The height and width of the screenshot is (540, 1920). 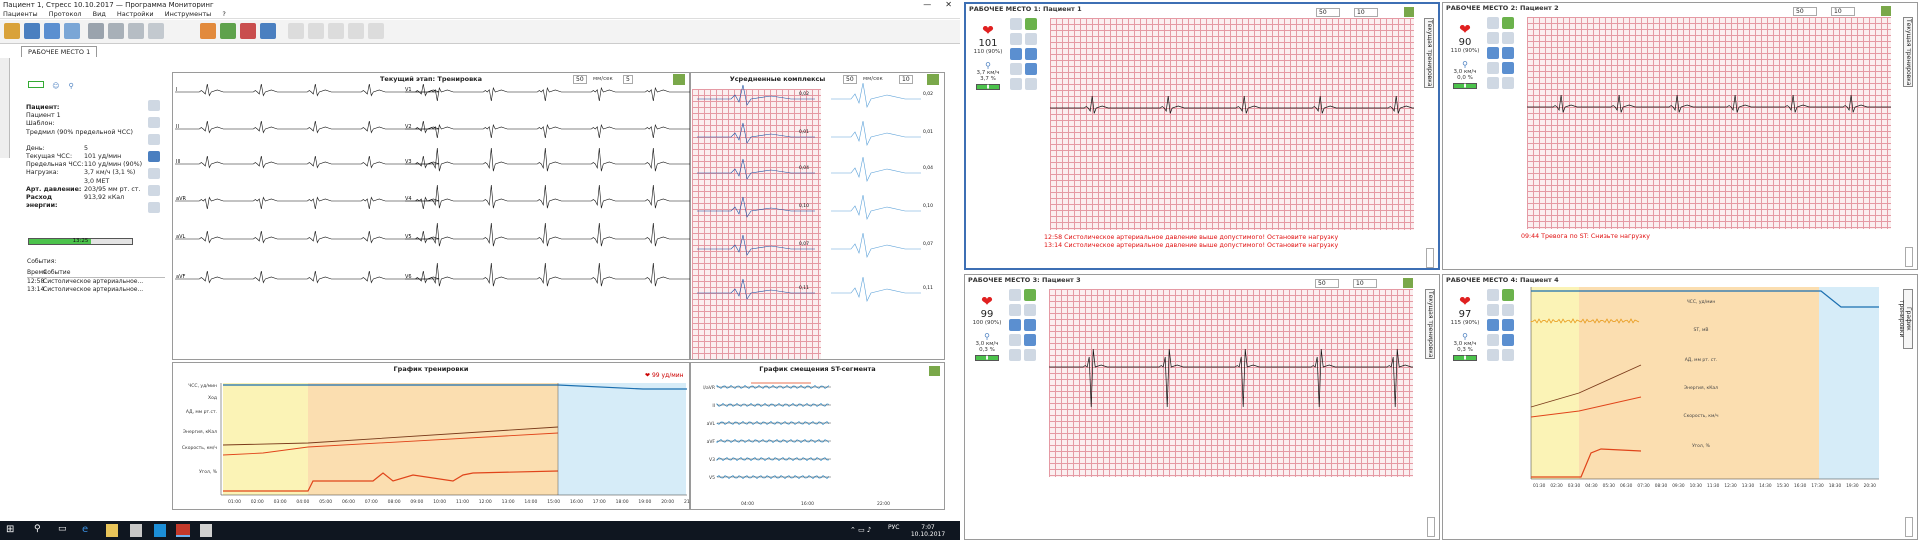 What do you see at coordinates (10, 530) in the screenshot?
I see `windows-start-icon: ⊞` at bounding box center [10, 530].